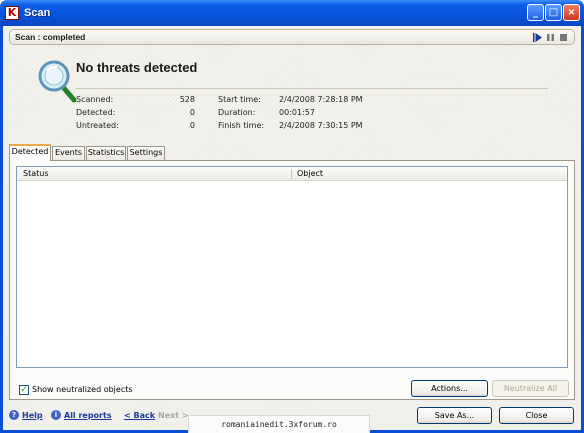  I want to click on show-neutralized-label: Show neutralized objects, so click(82, 390).